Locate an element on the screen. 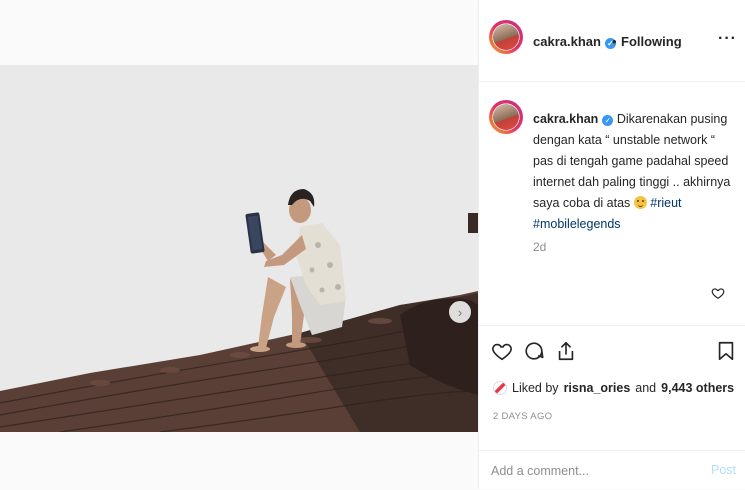  hashtag-rieut: #rieut is located at coordinates (665, 203).